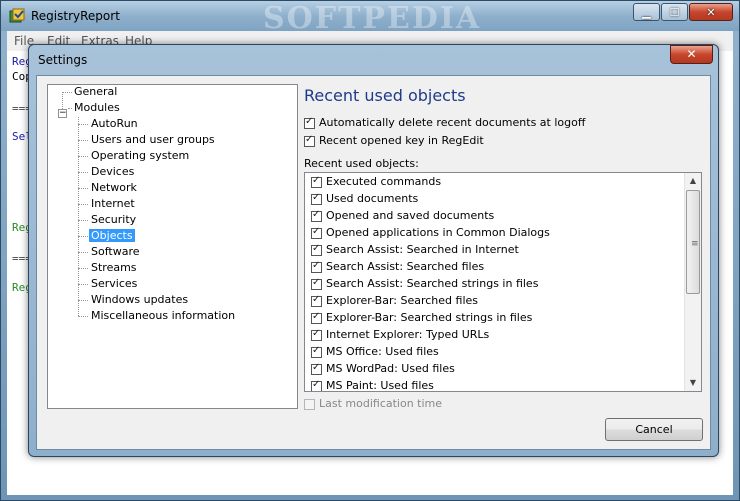 This screenshot has height=501, width=740. Describe the element at coordinates (674, 12) in the screenshot. I see `maximize-button: ☐` at that location.